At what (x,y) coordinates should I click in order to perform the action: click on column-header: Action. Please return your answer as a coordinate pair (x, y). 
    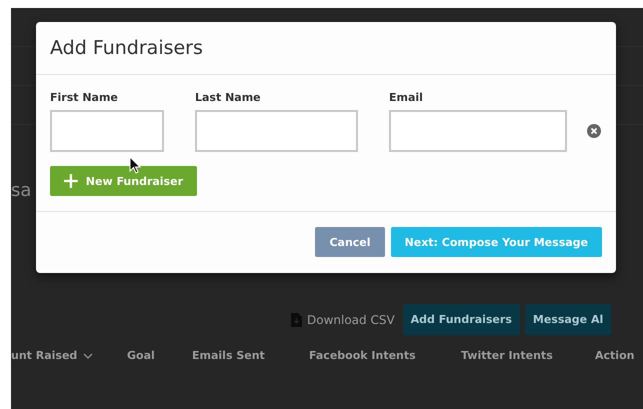
    Looking at the image, I should click on (614, 355).